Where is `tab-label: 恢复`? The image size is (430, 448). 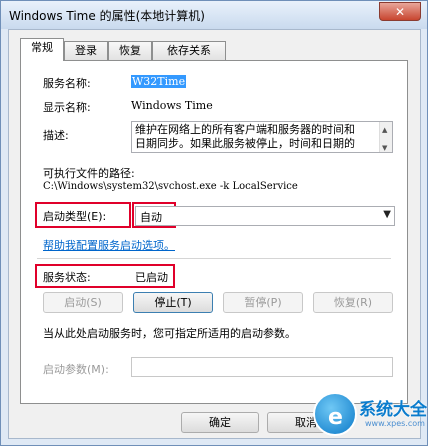 tab-label: 恢复 is located at coordinates (130, 50).